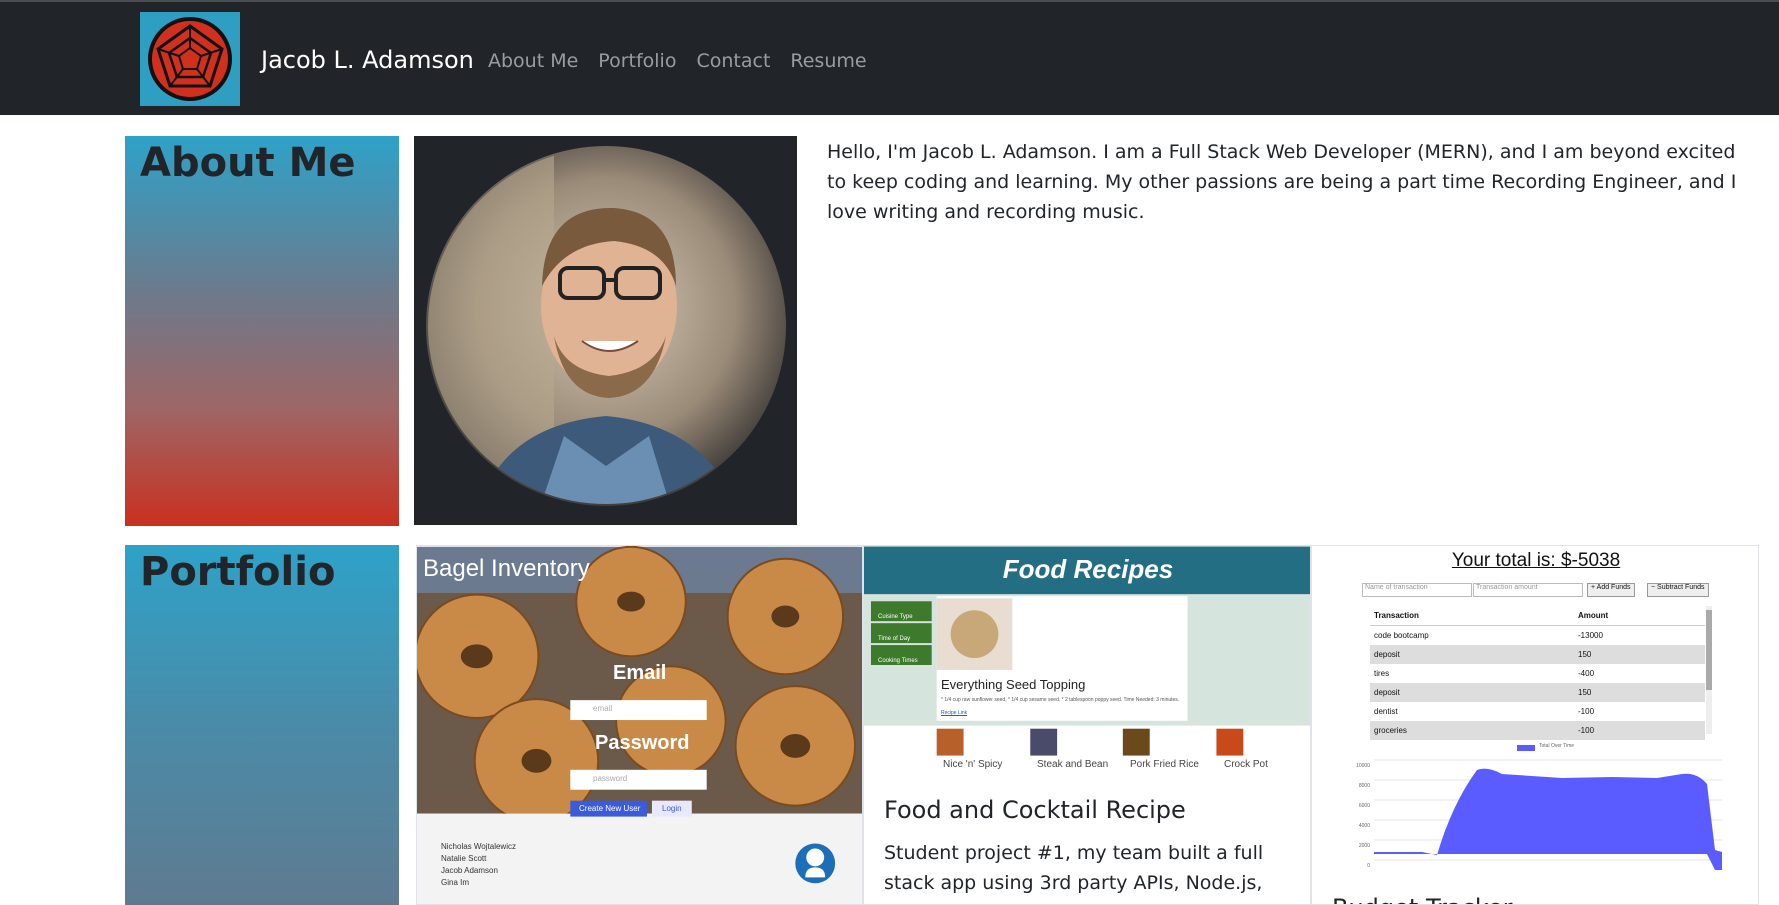  Describe the element at coordinates (1364, 826) in the screenshot. I see `y-tick-label: 4000` at that location.